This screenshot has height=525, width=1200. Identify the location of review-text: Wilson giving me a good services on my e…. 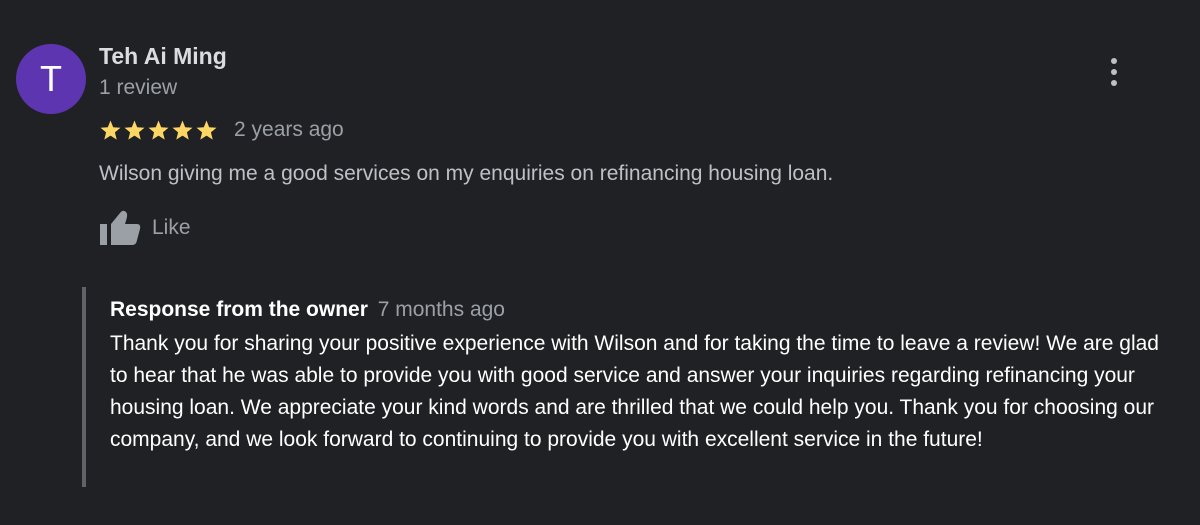
(466, 173).